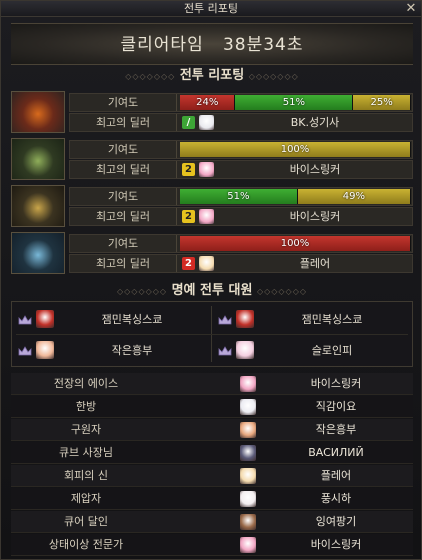  I want to click on rank-badge-icon: /, so click(188, 122).